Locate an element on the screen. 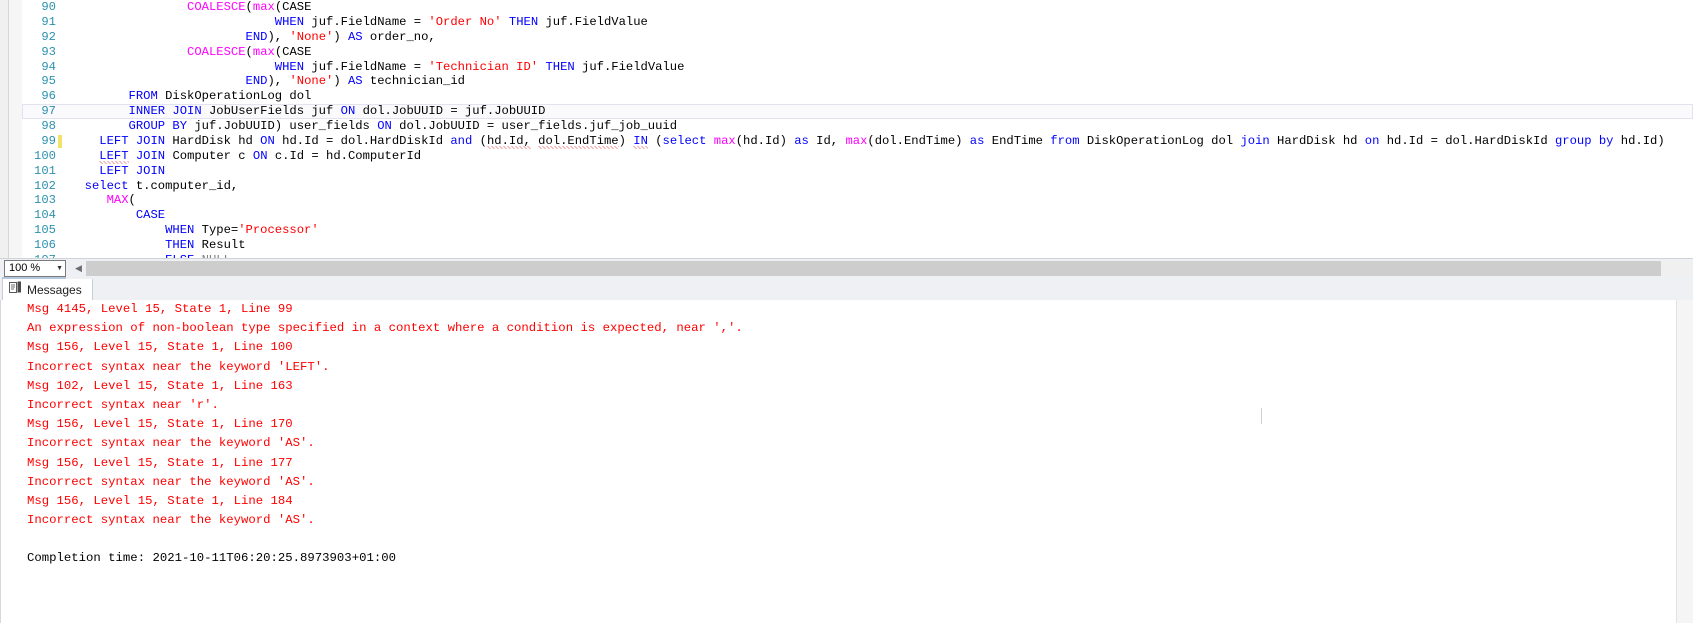 The height and width of the screenshot is (623, 1693). code-line: 102 select t.computer_id, is located at coordinates (857, 186).